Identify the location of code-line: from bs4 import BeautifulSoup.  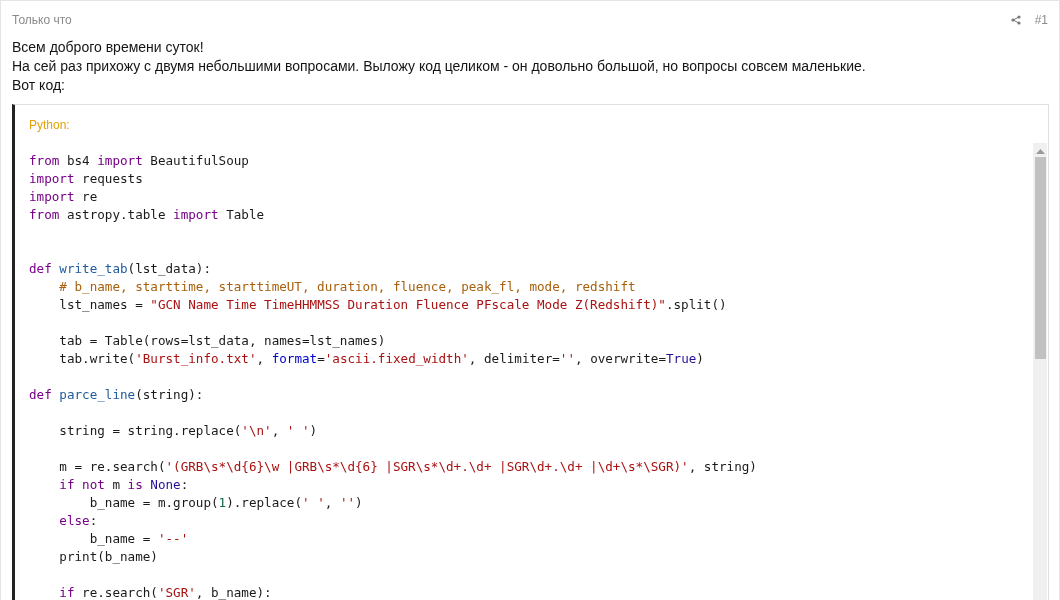
(139, 161).